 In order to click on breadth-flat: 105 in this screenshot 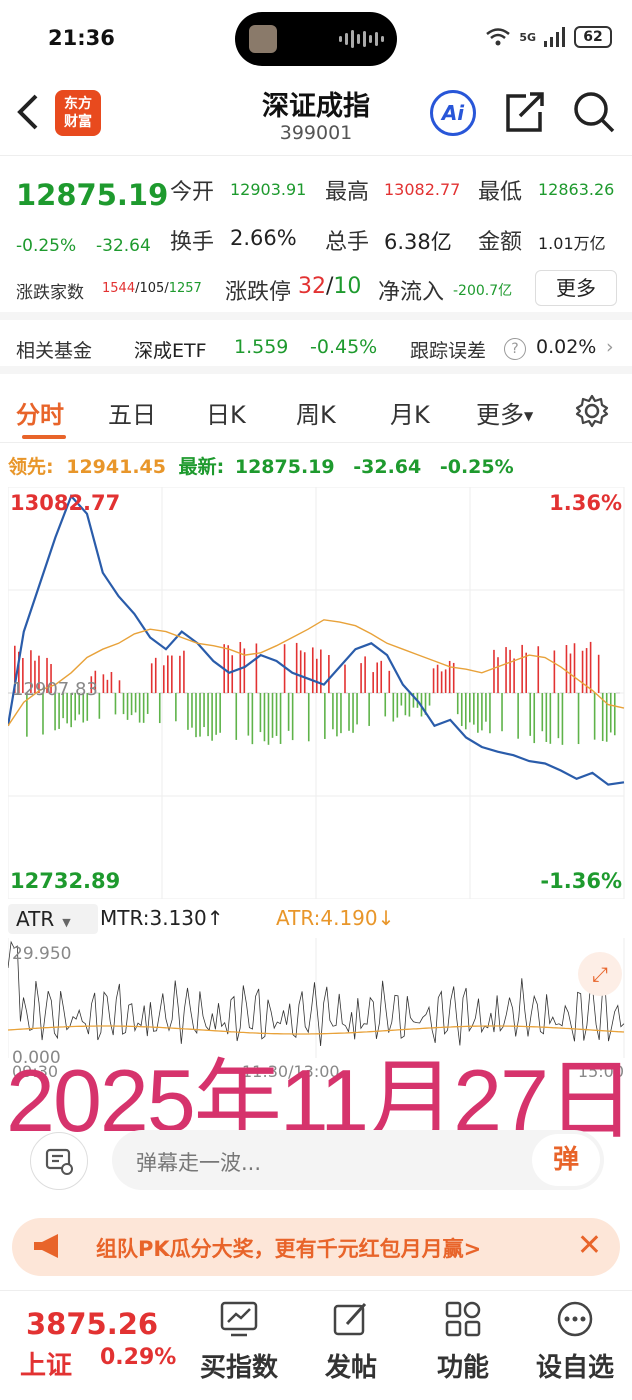, I will do `click(152, 288)`.